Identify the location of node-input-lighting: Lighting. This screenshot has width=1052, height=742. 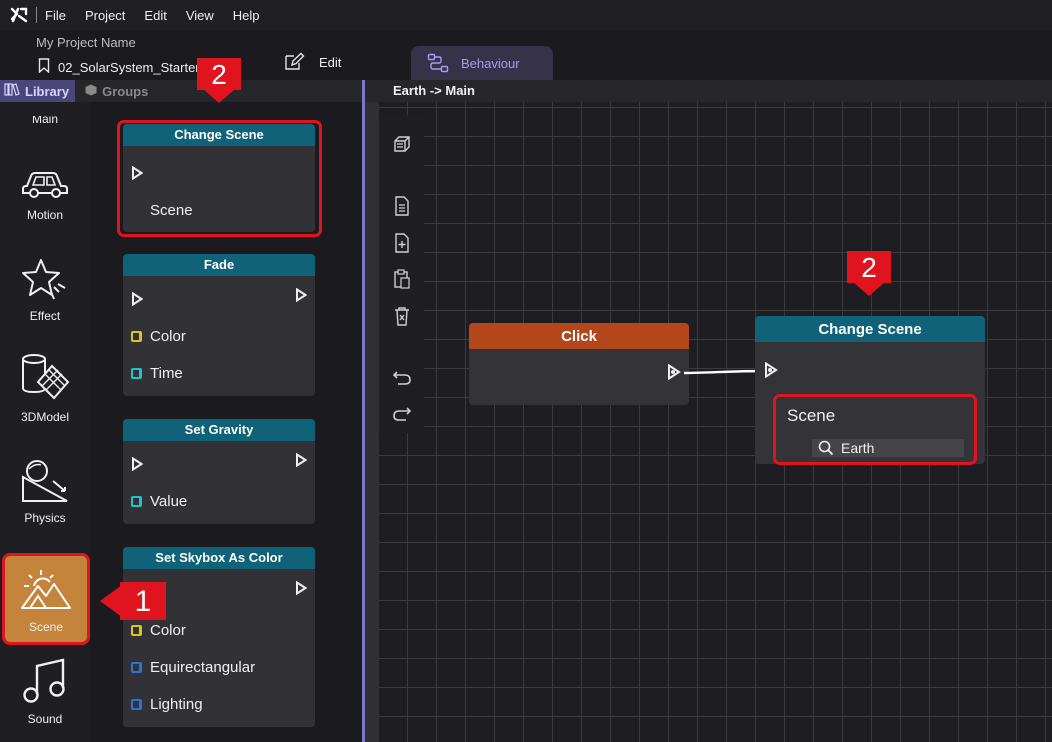
(167, 704).